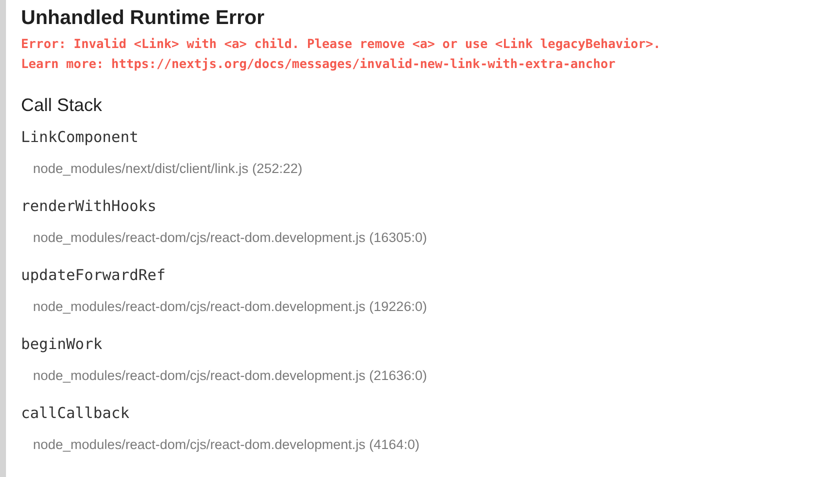 The width and height of the screenshot is (817, 477). What do you see at coordinates (319, 64) in the screenshot?
I see `error-message: Learn more: https://nextjs.org/docs/messages/invalid-new-link-with-extra-anchor` at bounding box center [319, 64].